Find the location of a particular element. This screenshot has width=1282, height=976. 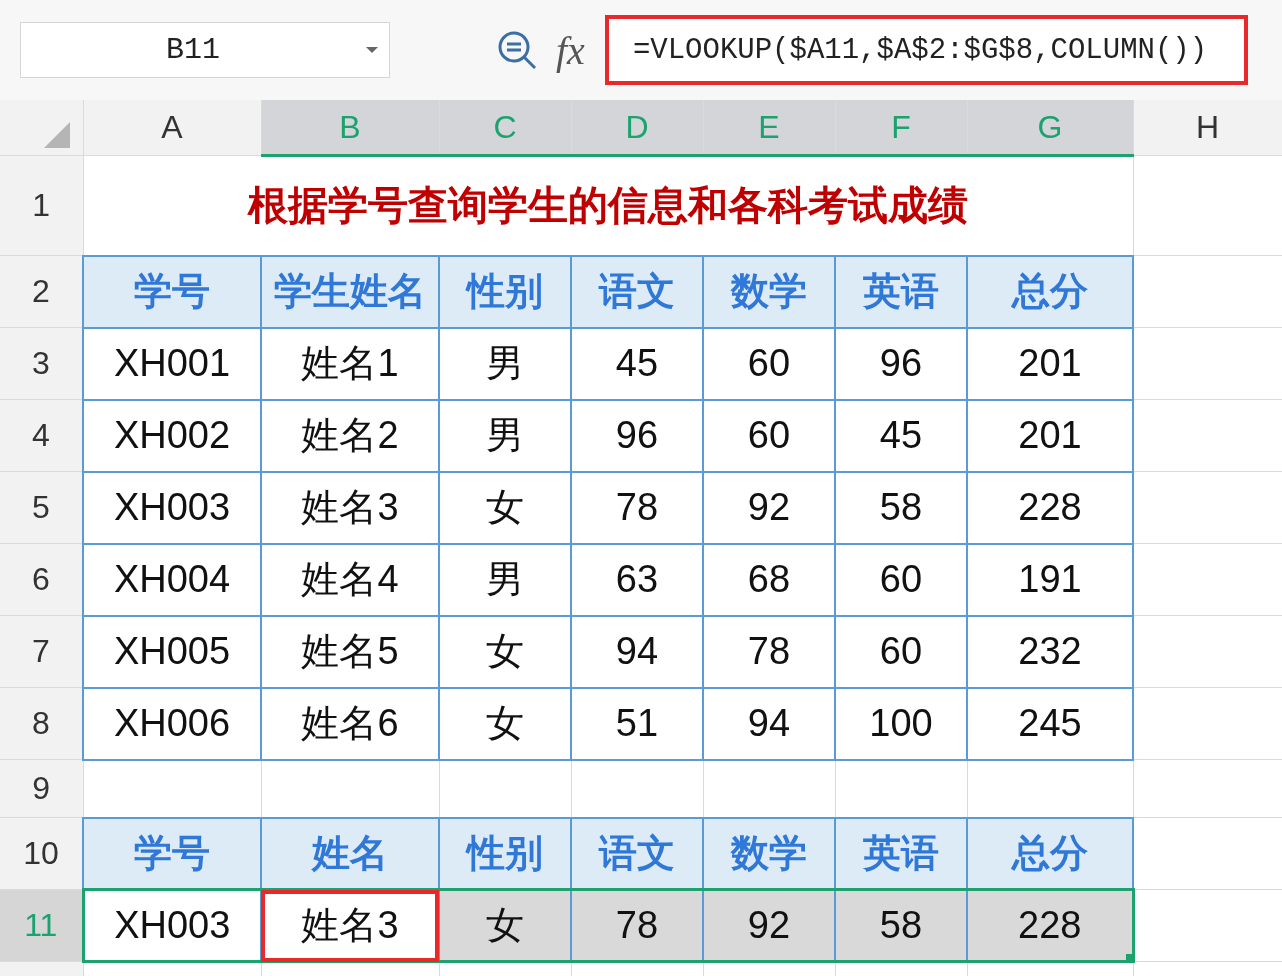

name-box: B11 is located at coordinates (205, 50).